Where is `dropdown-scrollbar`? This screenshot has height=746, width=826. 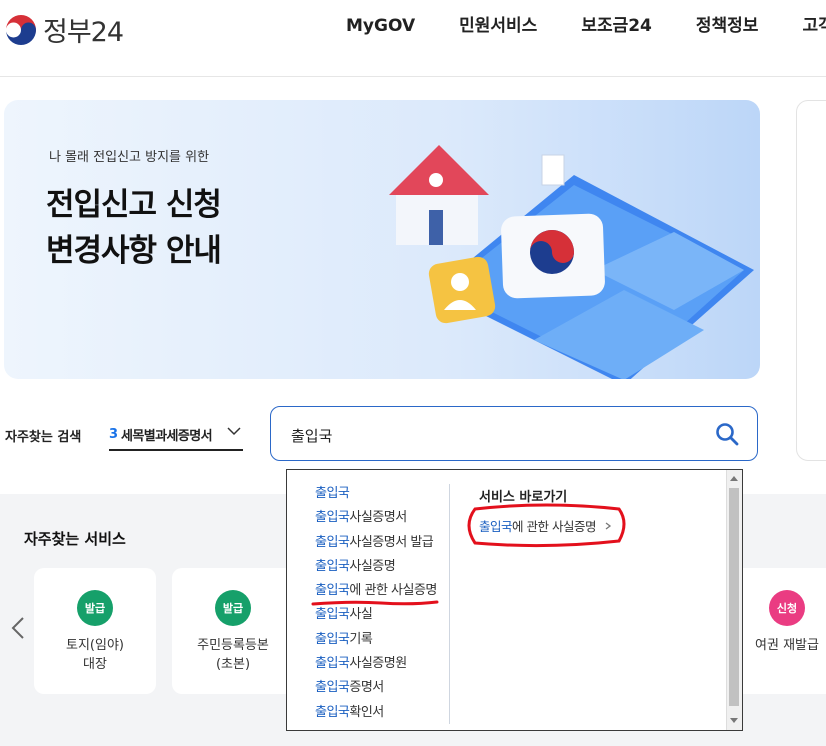
dropdown-scrollbar is located at coordinates (734, 600).